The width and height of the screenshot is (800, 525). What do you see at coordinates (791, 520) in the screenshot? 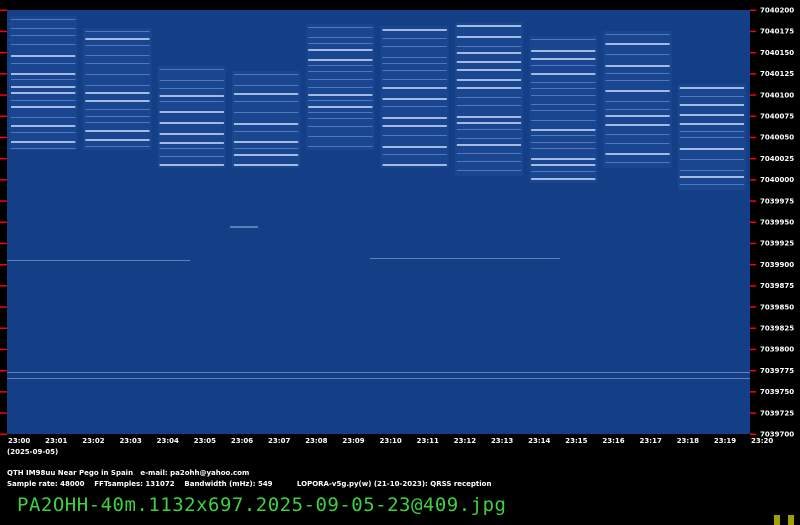
I see `corner-mark` at bounding box center [791, 520].